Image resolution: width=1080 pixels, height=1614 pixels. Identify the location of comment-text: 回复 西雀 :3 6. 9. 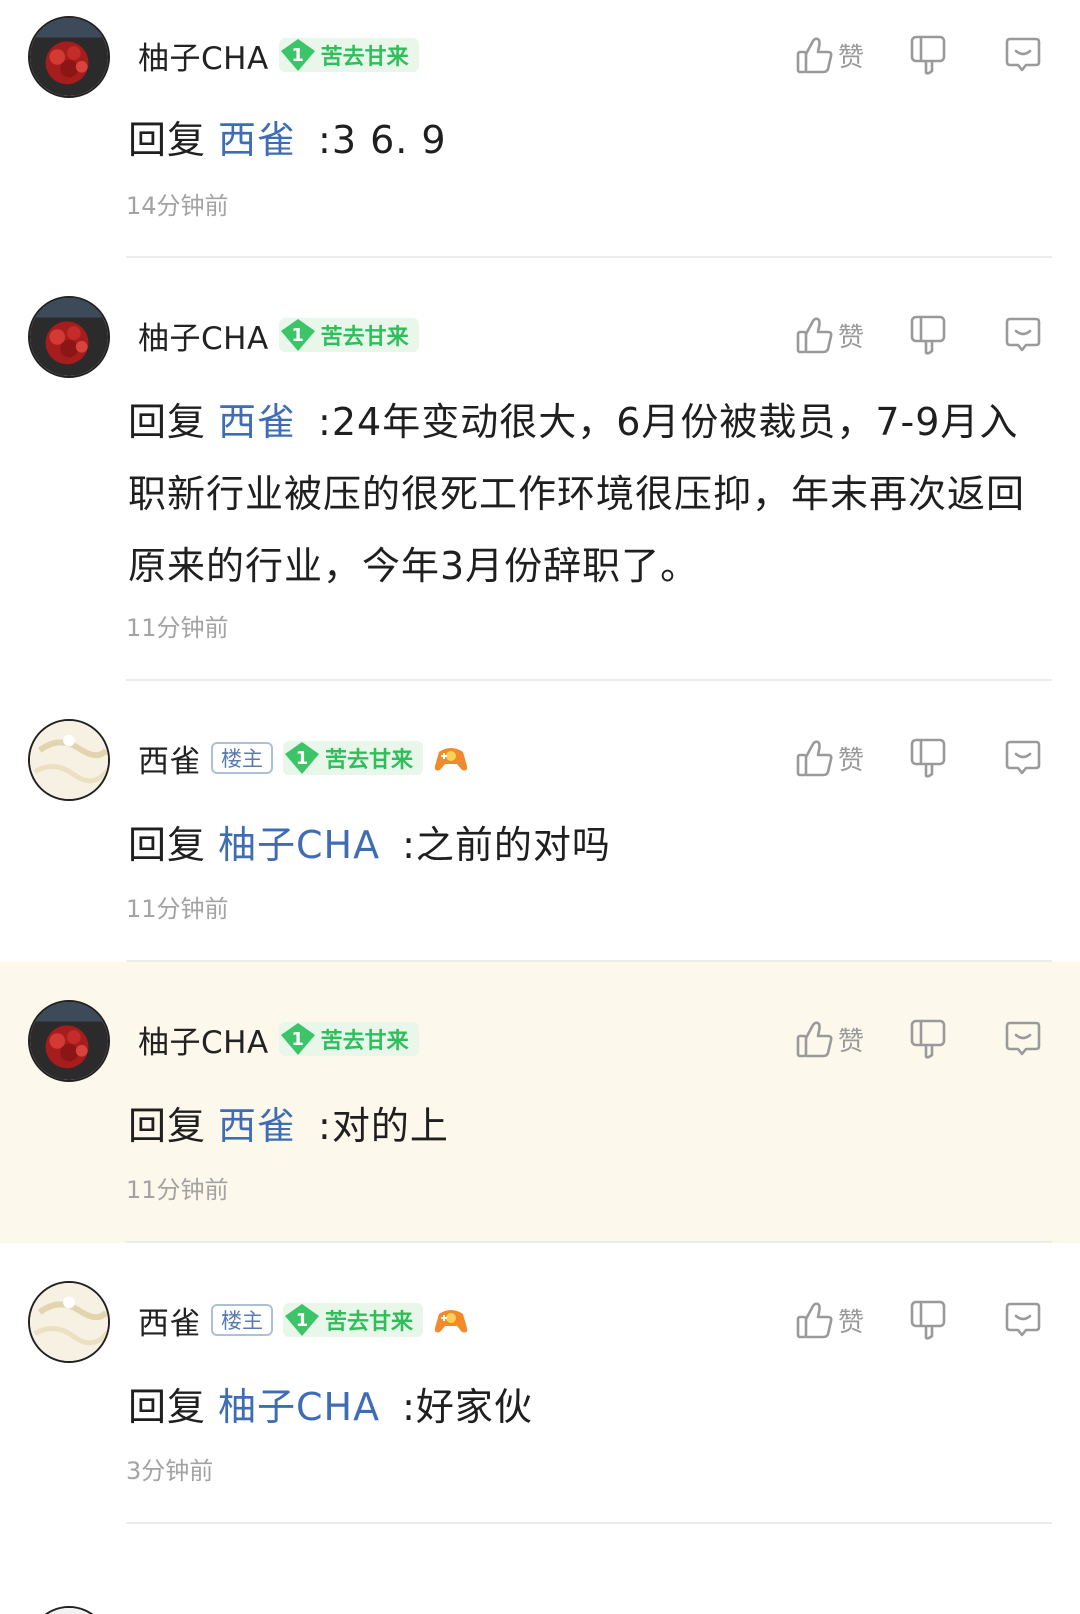
(578, 140).